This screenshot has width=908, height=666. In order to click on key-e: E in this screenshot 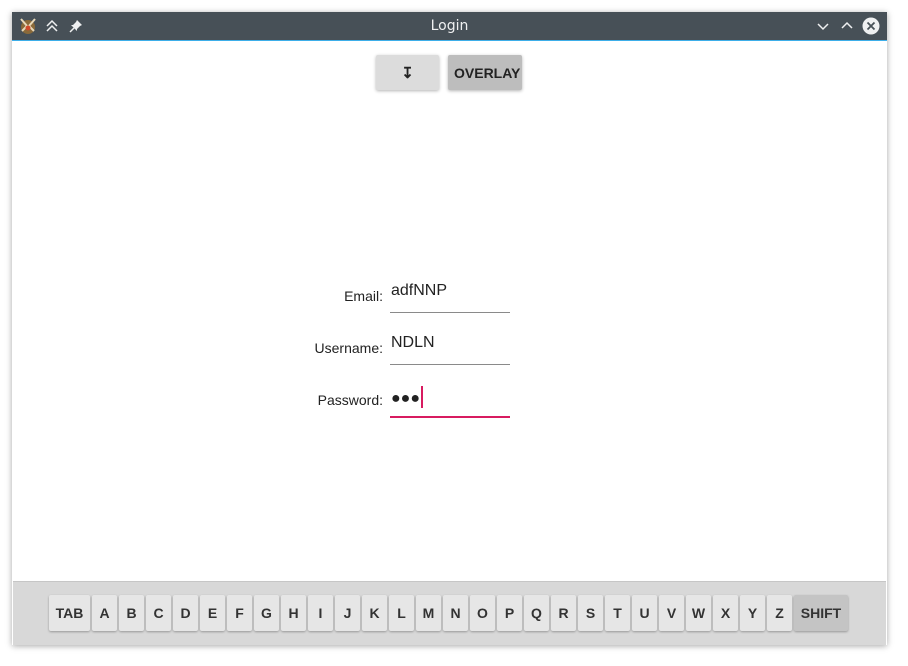, I will do `click(212, 613)`.